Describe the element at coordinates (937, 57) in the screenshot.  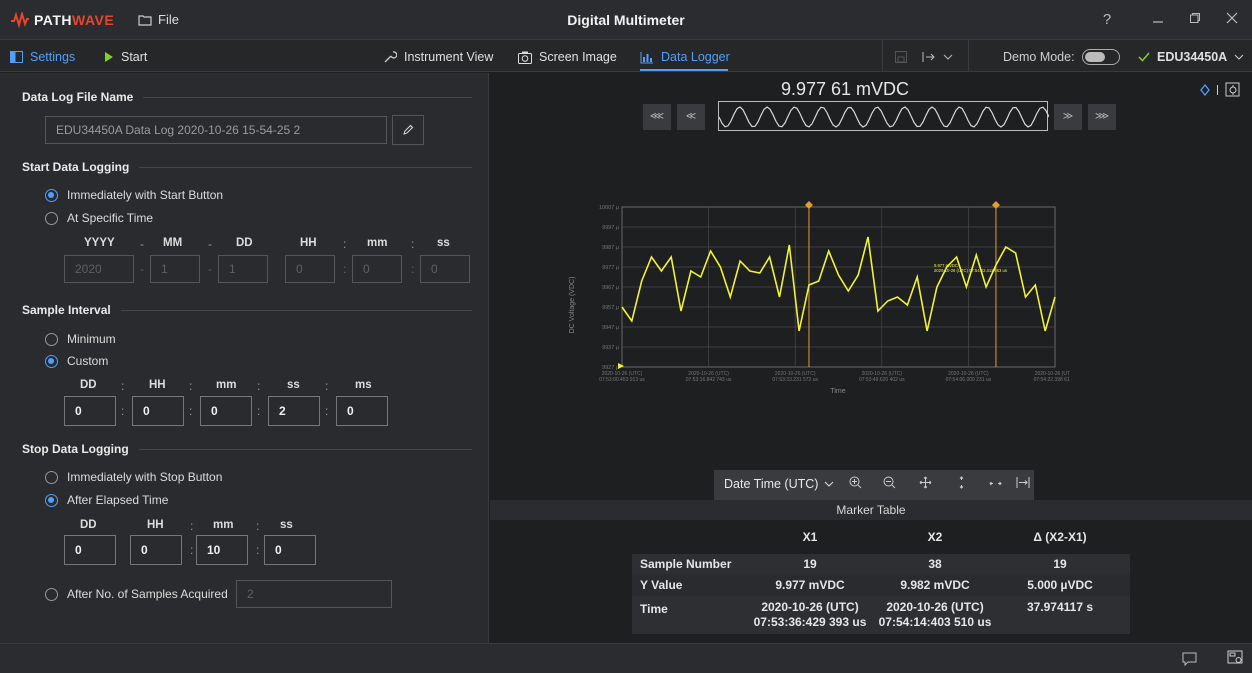
I see `export-dropdown-button` at that location.